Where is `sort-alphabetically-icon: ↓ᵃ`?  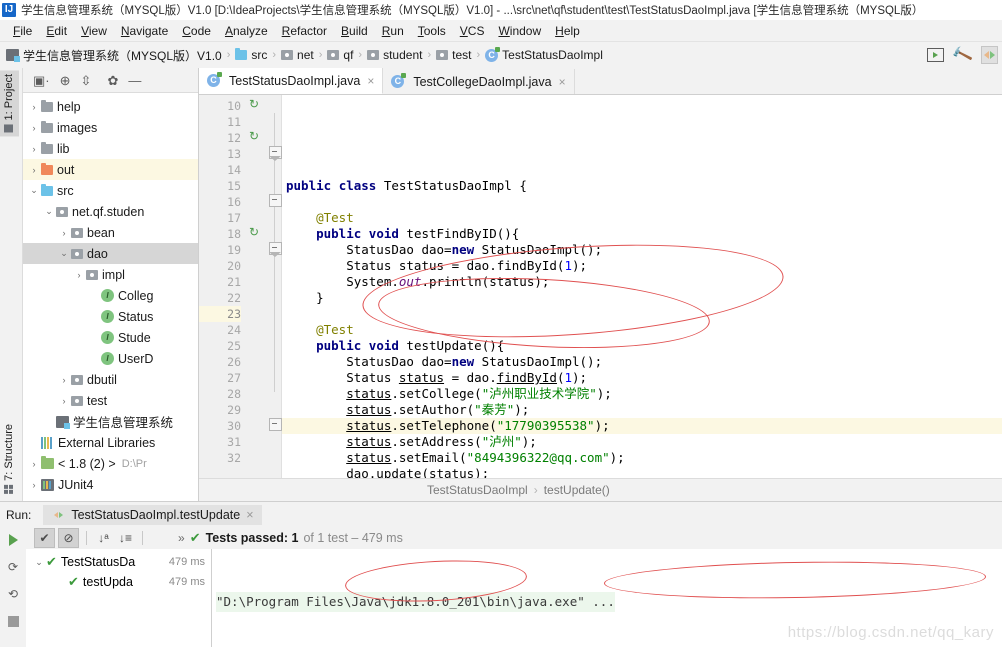 sort-alphabetically-icon: ↓ᵃ is located at coordinates (103, 538).